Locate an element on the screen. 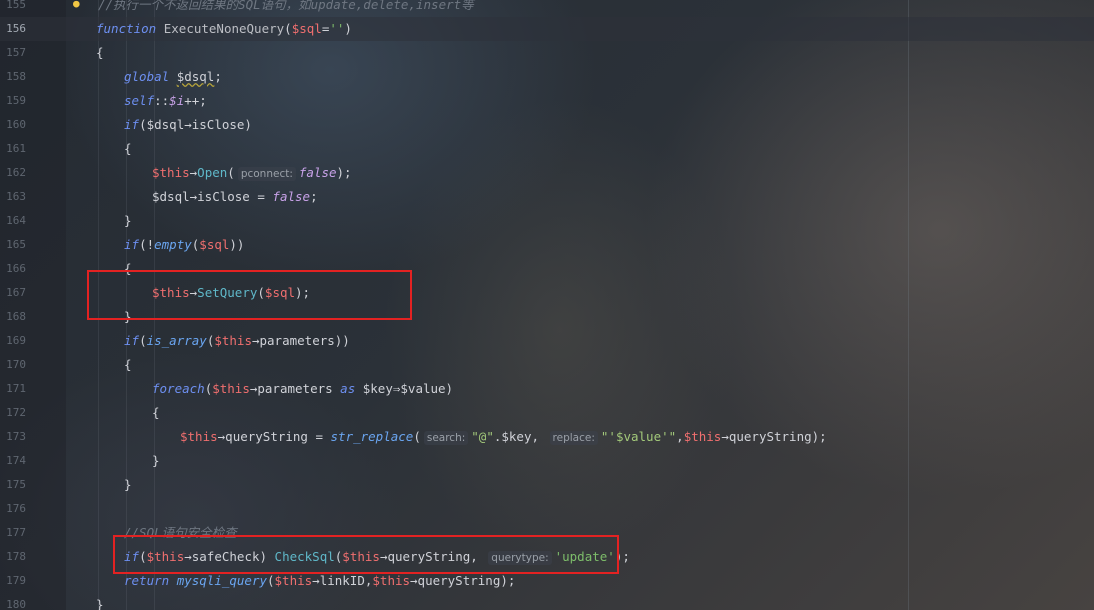  code-token: function is located at coordinates (126, 28).